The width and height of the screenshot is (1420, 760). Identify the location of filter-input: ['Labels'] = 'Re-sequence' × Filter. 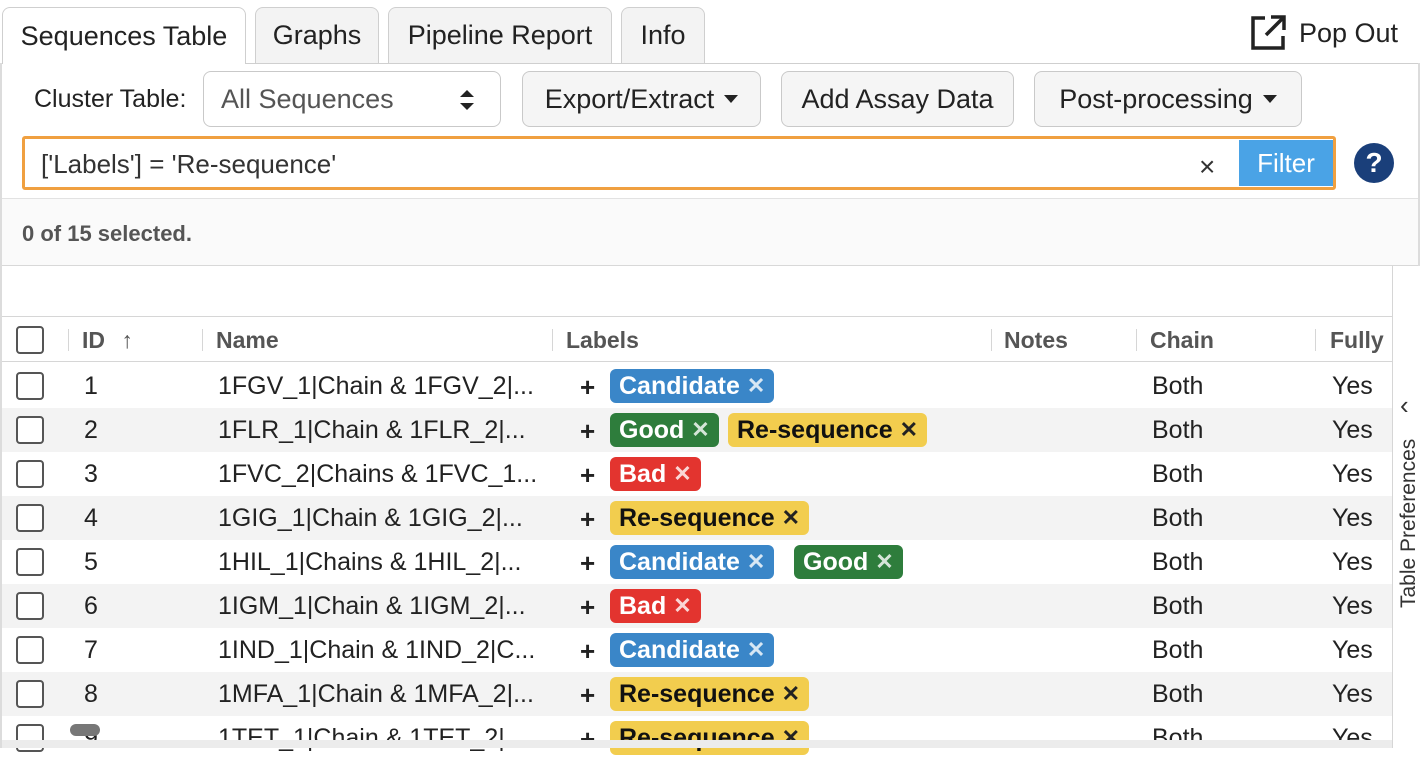
(679, 163).